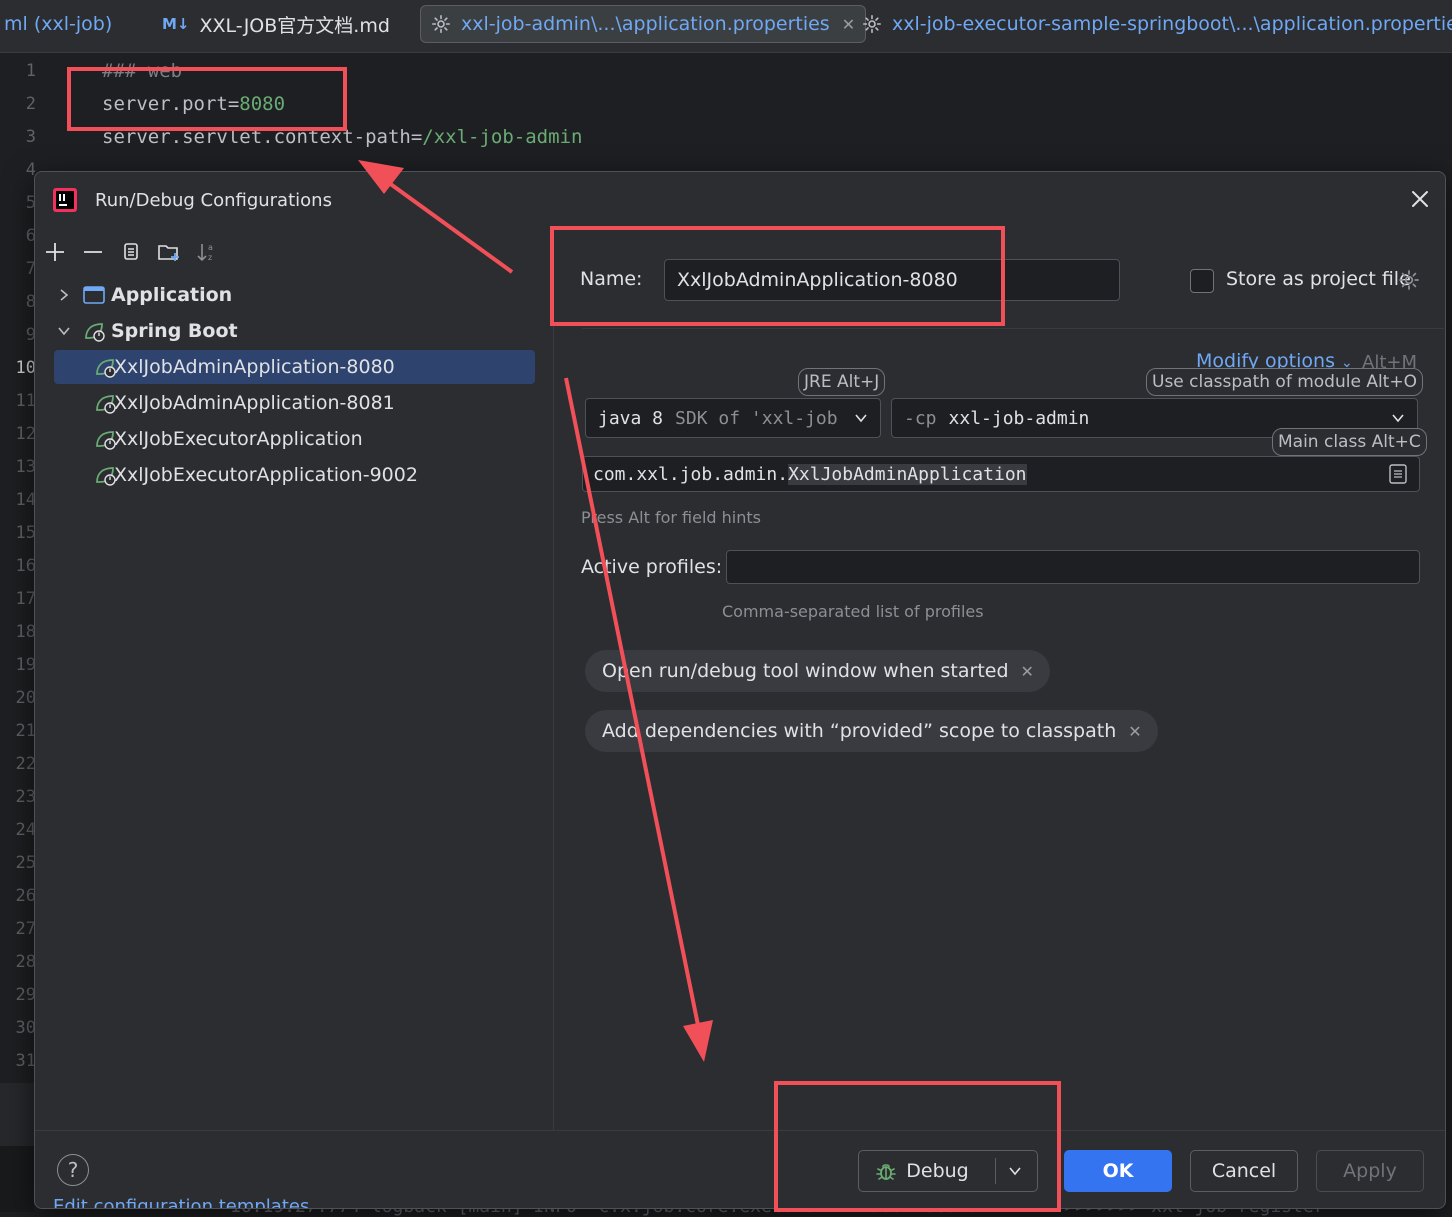  I want to click on property-key: server.servlet.context-path=, so click(262, 137).